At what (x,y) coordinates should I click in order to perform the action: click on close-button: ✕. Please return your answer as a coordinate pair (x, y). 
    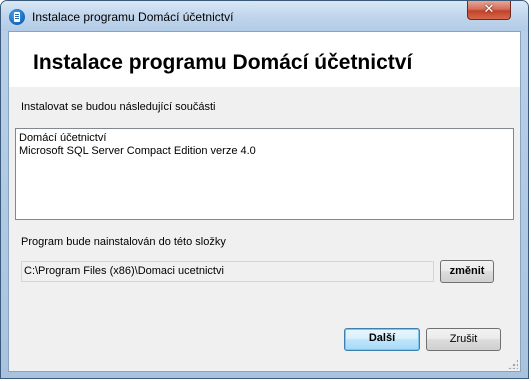
    Looking at the image, I should click on (489, 10).